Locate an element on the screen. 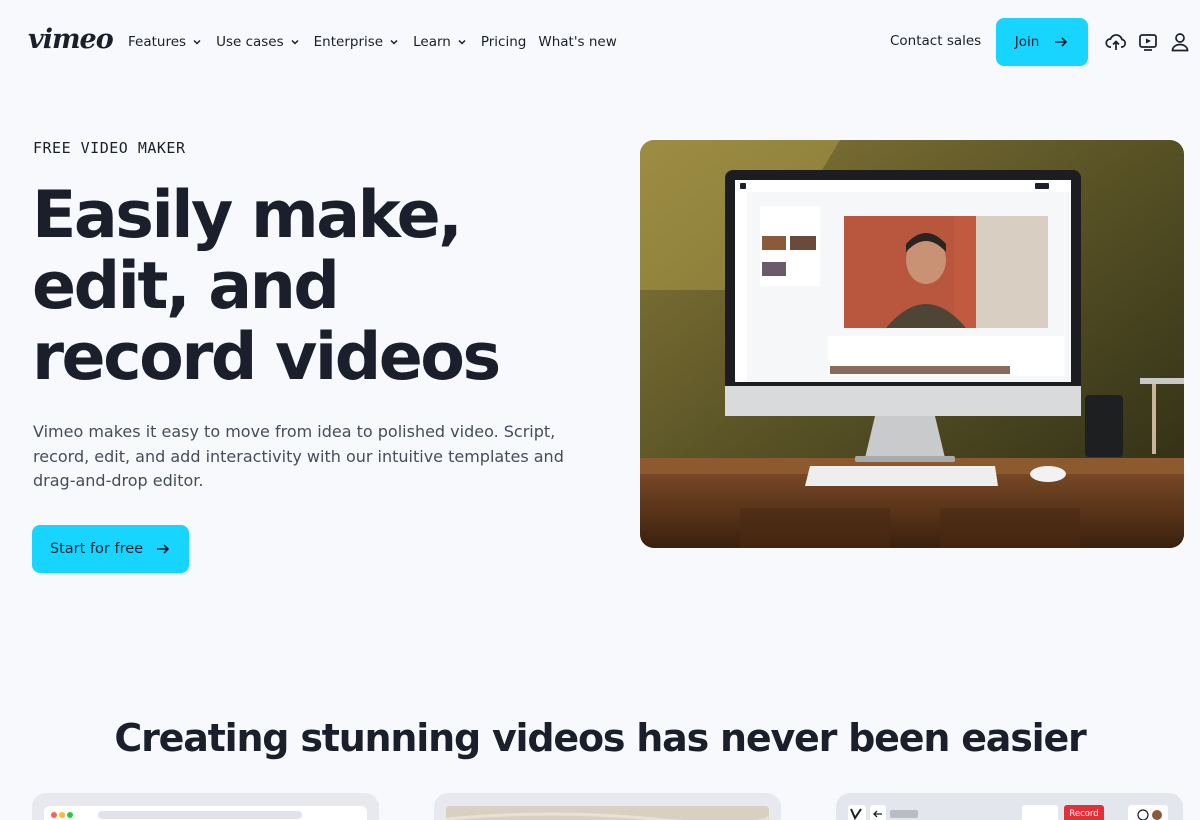 The height and width of the screenshot is (820, 1200). start-for-free-label: Start for free is located at coordinates (96, 549).